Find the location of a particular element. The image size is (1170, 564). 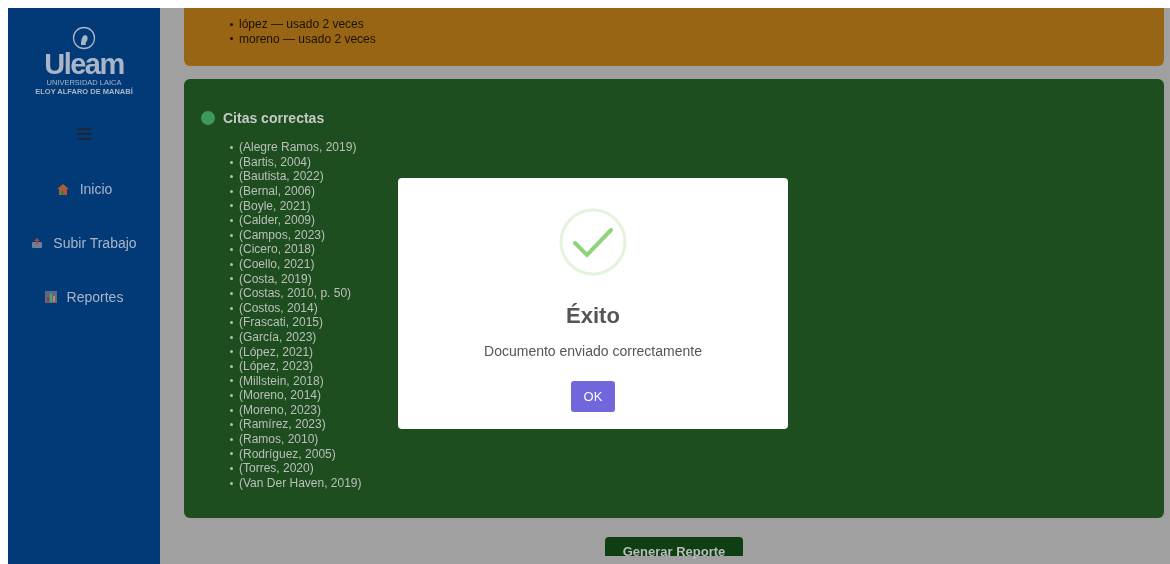

citation-item: (Coello, 2021) is located at coordinates (697, 264).